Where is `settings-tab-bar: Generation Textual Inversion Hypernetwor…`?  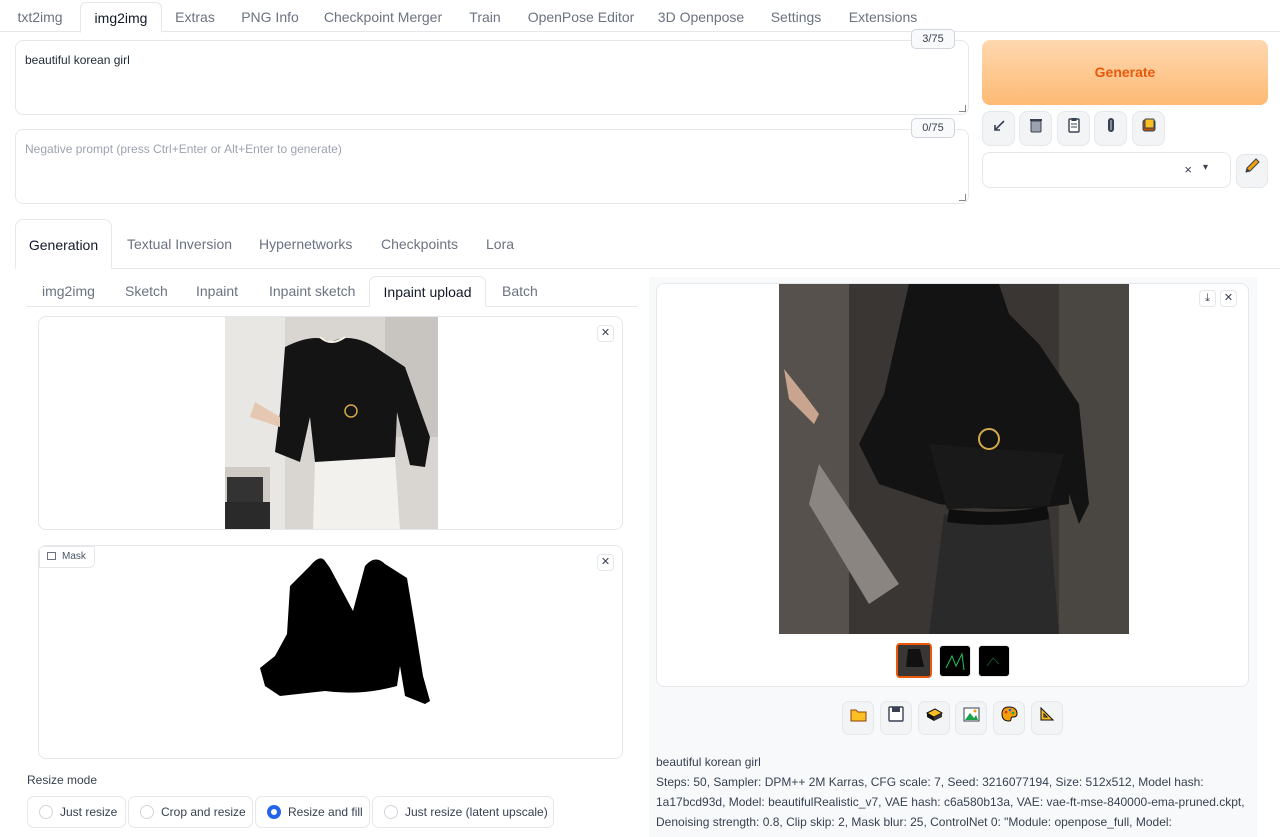
settings-tab-bar: Generation Textual Inversion Hypernetwor… is located at coordinates (647, 244).